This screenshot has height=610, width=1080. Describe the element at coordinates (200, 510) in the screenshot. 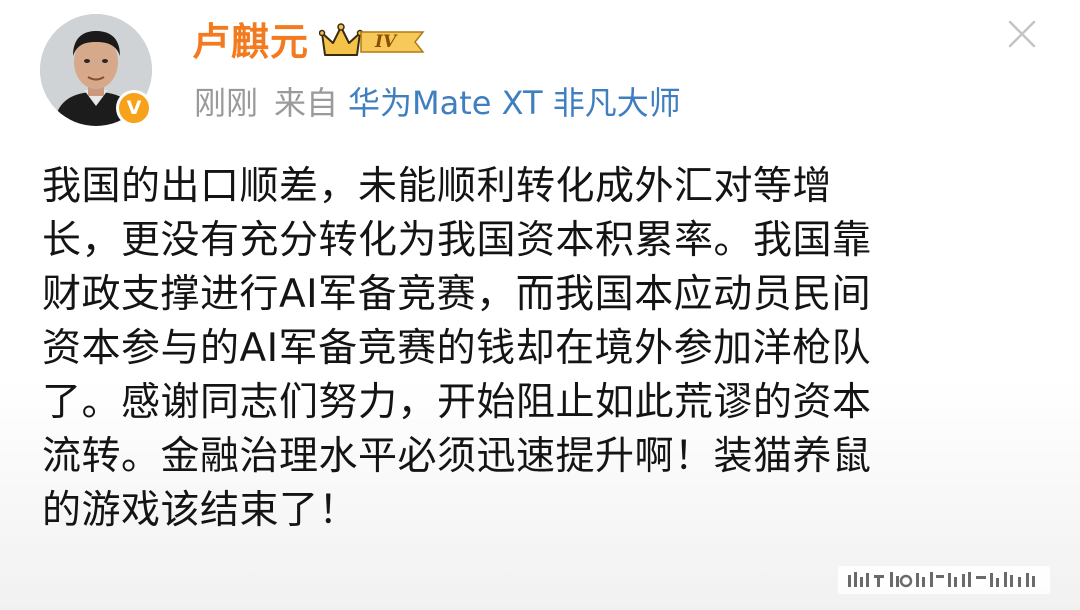

I see `post-text-line: 的游戏该结束了！` at that location.